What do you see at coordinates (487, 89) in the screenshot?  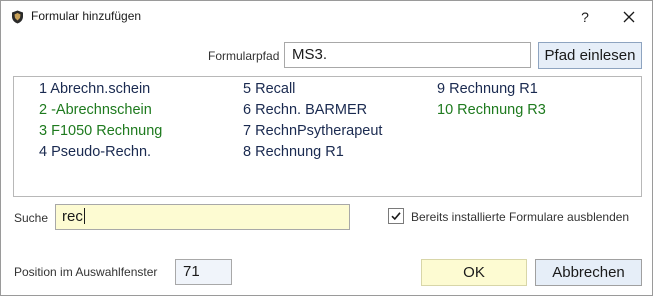 I see `list-item: 9 Rechnung R1` at bounding box center [487, 89].